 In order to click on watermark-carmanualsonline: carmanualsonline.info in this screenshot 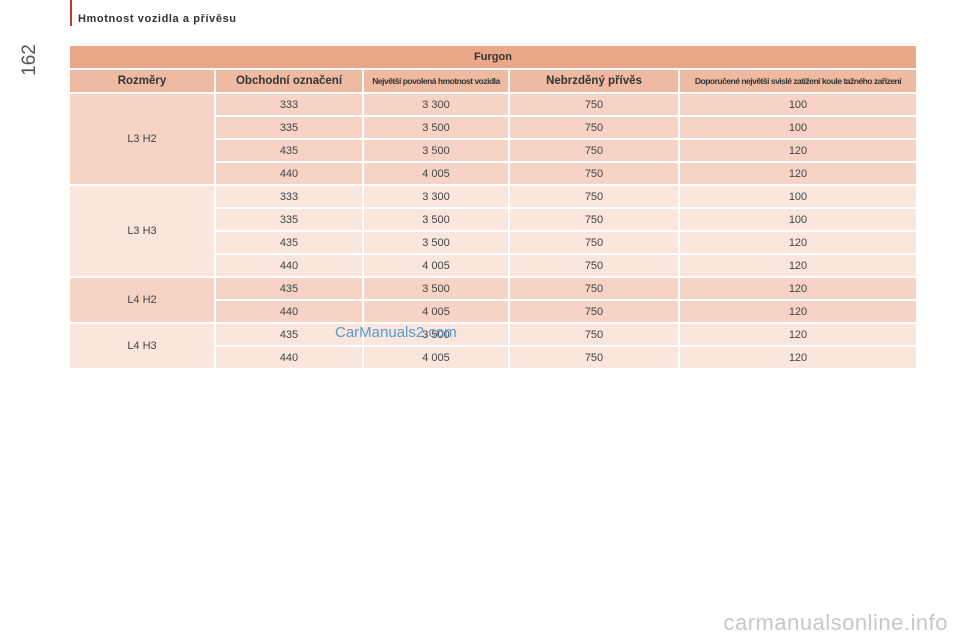, I will do `click(835, 622)`.